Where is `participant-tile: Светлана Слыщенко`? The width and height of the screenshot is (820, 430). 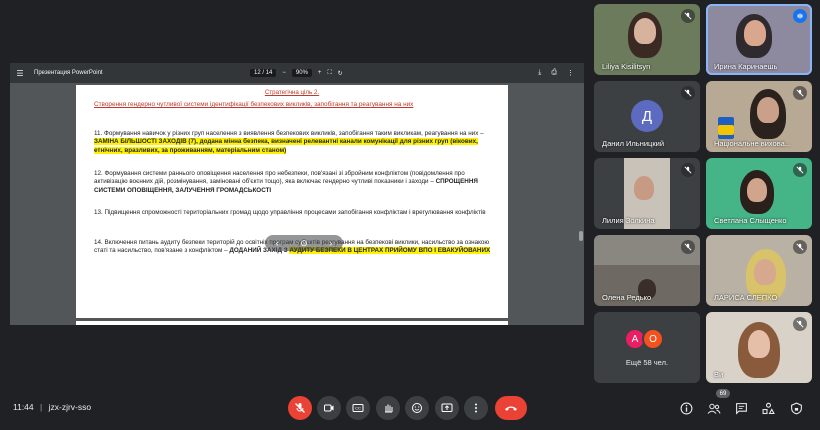 participant-tile: Светлана Слыщенко is located at coordinates (759, 193).